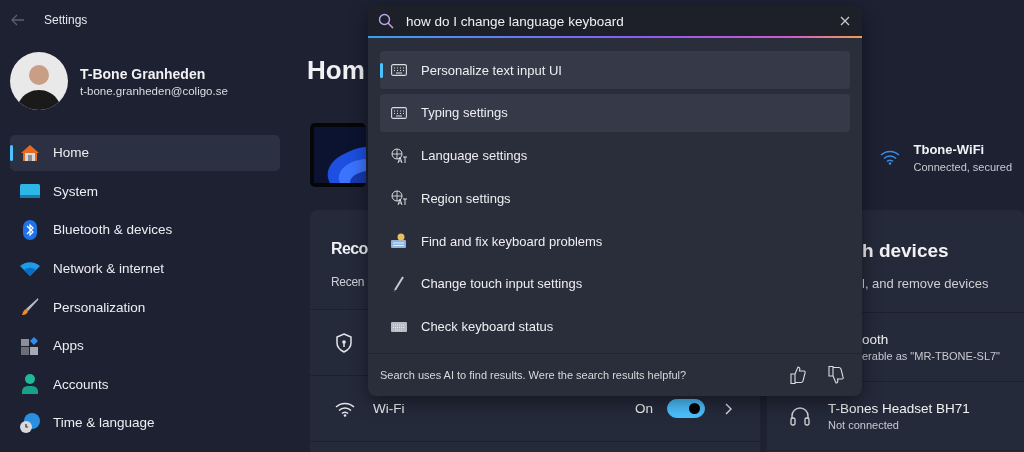 Image resolution: width=1024 pixels, height=452 pixels. I want to click on nav-item: Personalization, so click(145, 307).